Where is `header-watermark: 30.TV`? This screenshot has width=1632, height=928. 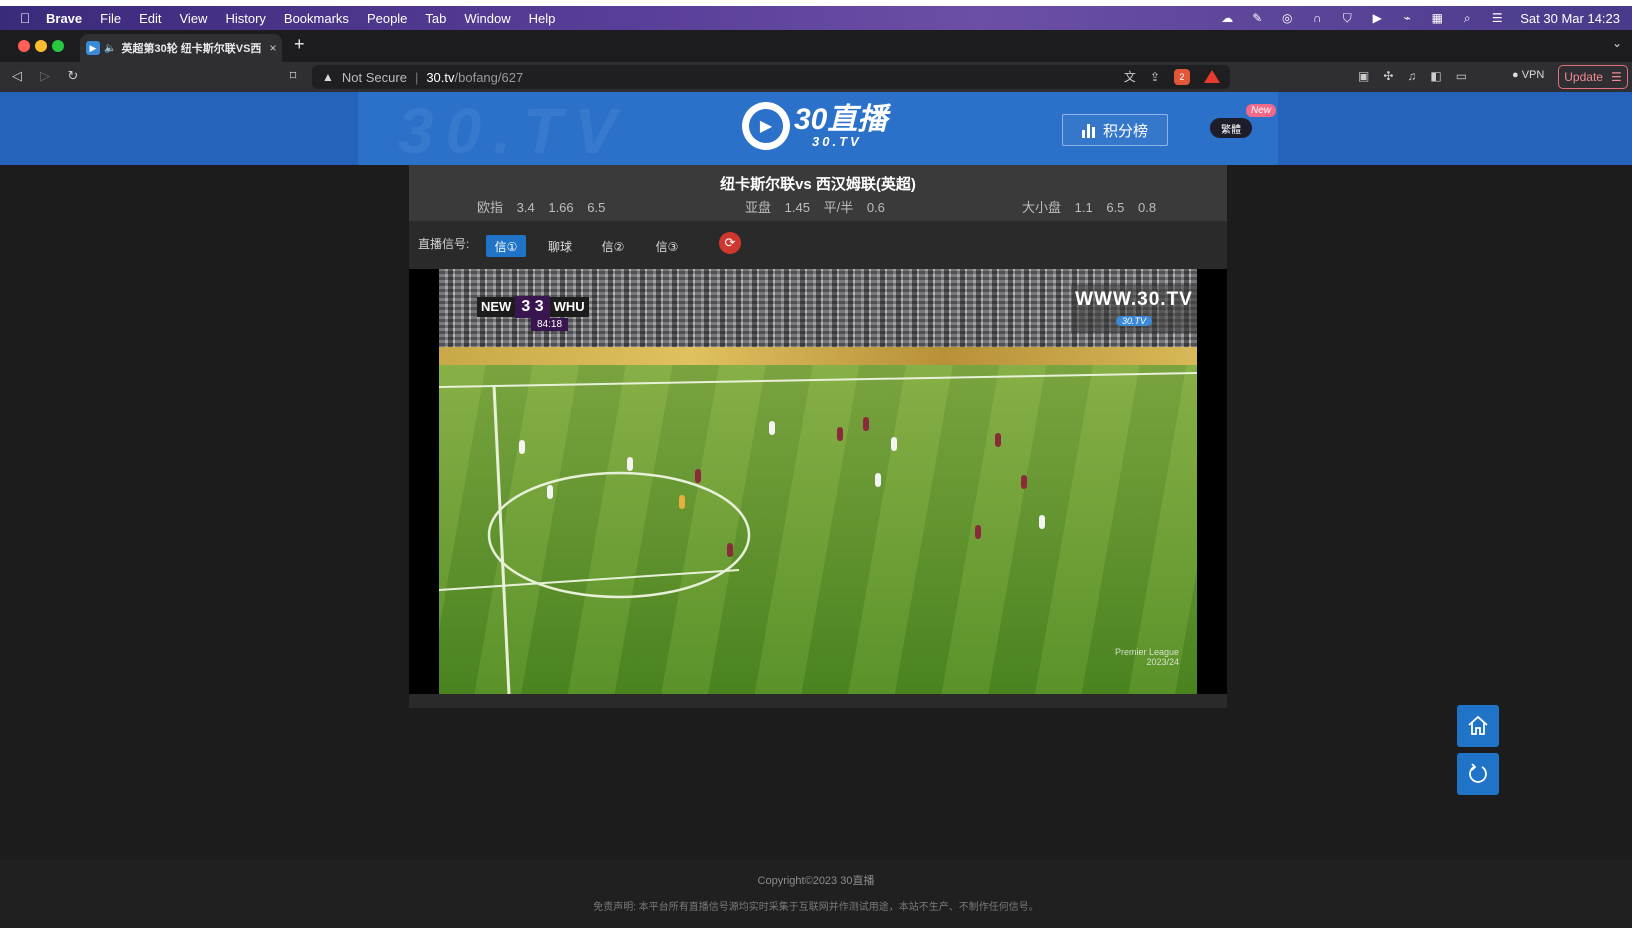
header-watermark: 30.TV is located at coordinates (513, 130).